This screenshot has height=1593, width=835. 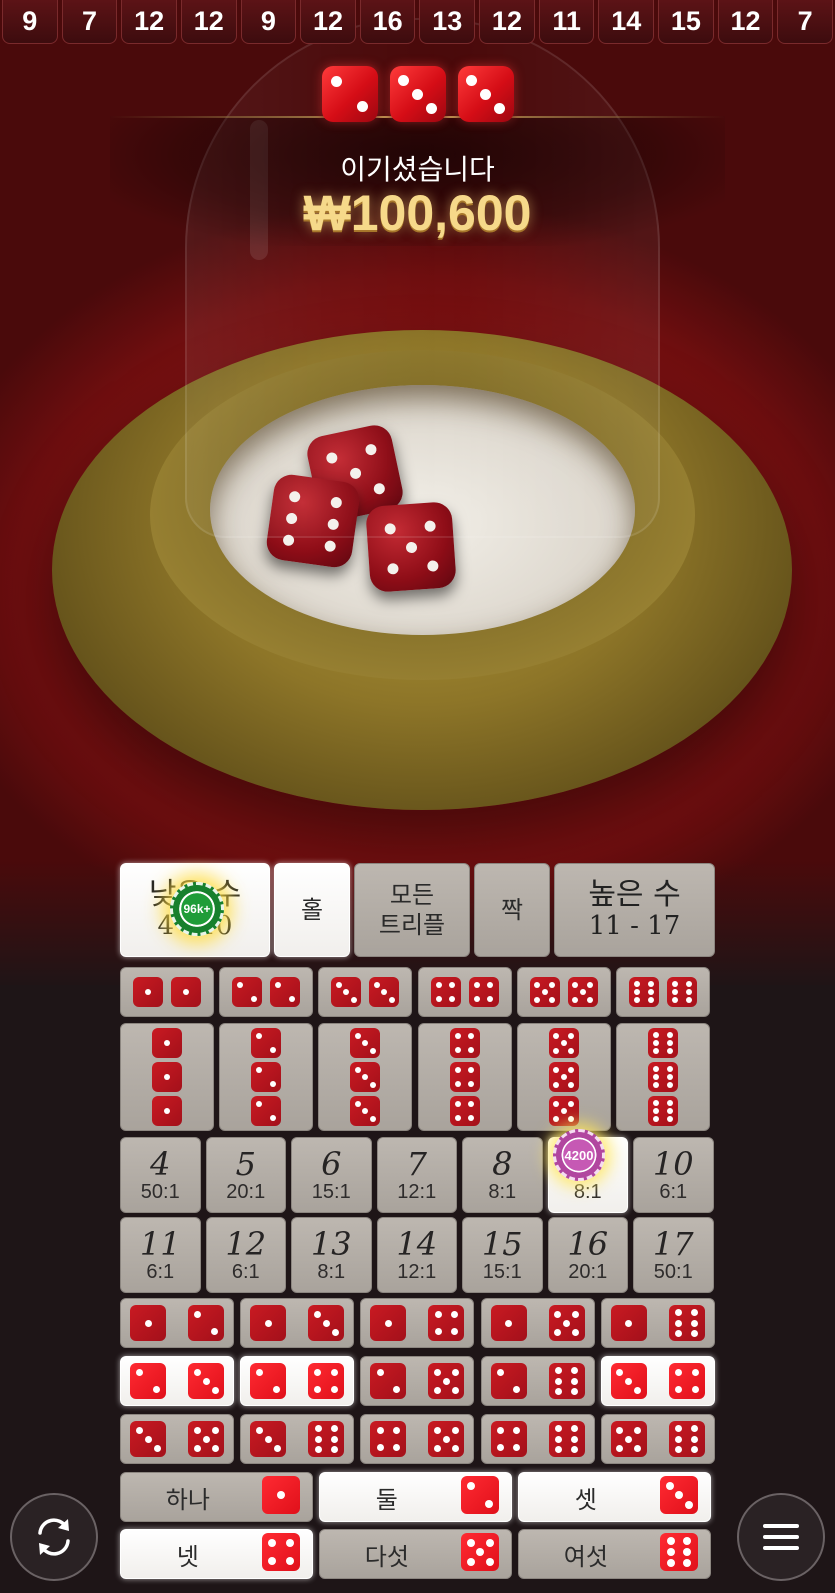 What do you see at coordinates (386, 1556) in the screenshot?
I see `single-label: 다섯` at bounding box center [386, 1556].